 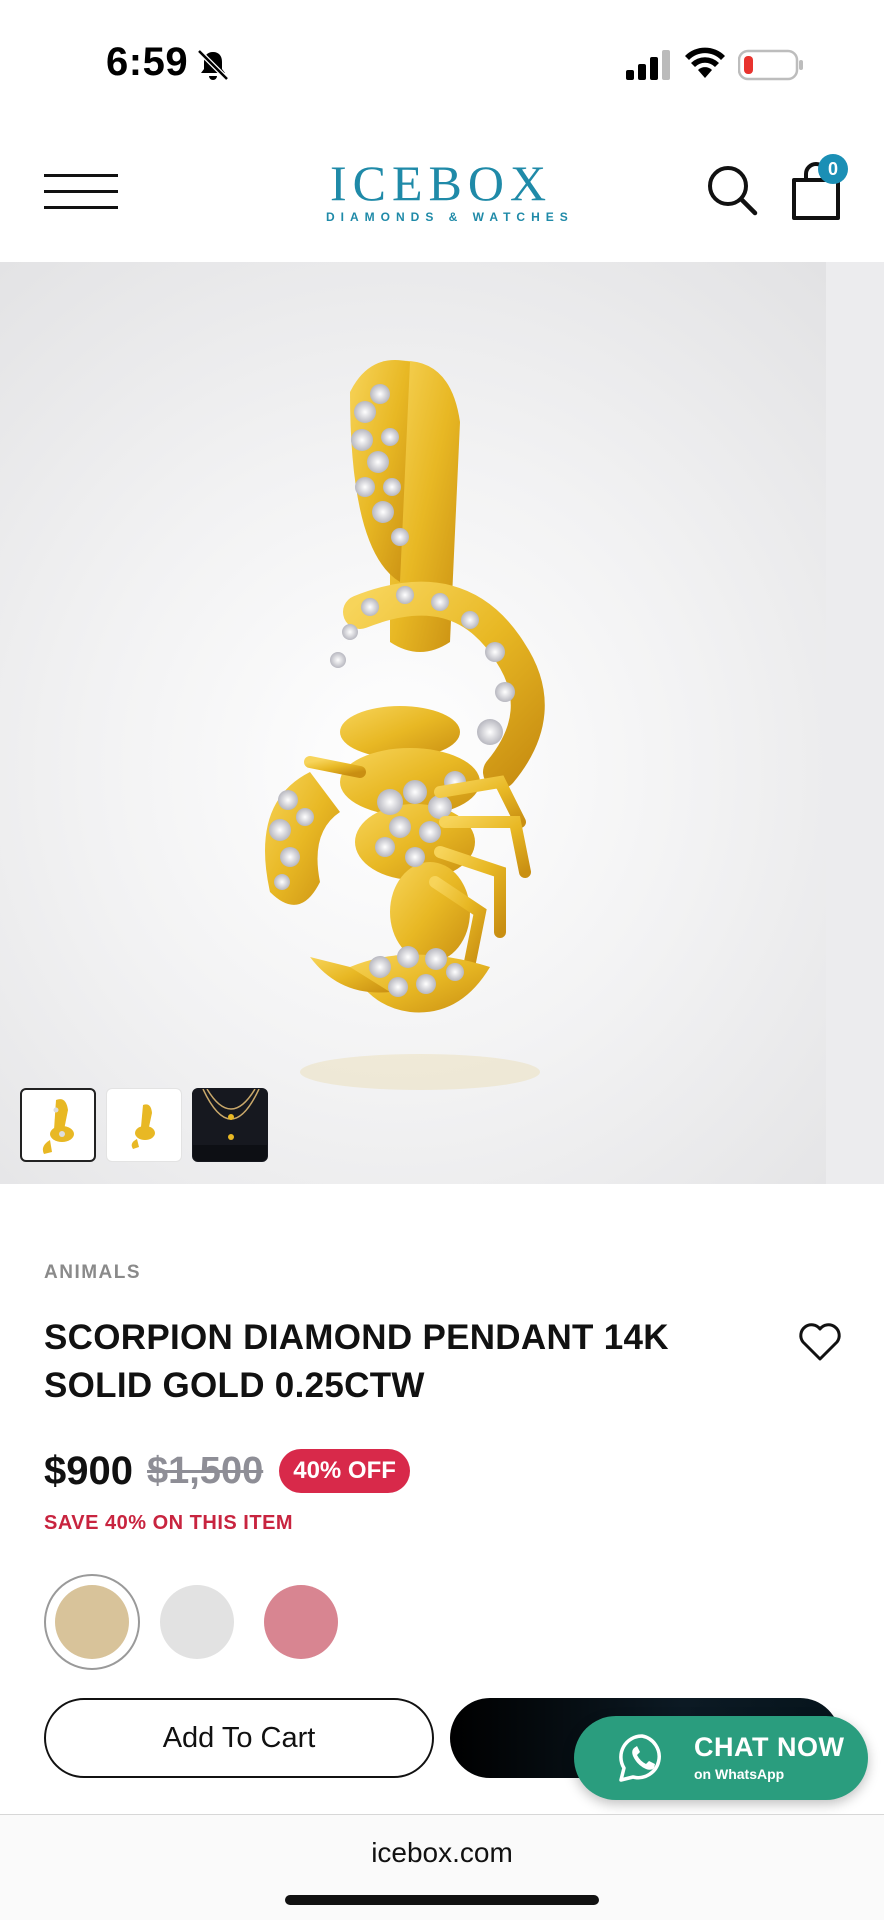 I want to click on next-image-peek, so click(x=855, y=723).